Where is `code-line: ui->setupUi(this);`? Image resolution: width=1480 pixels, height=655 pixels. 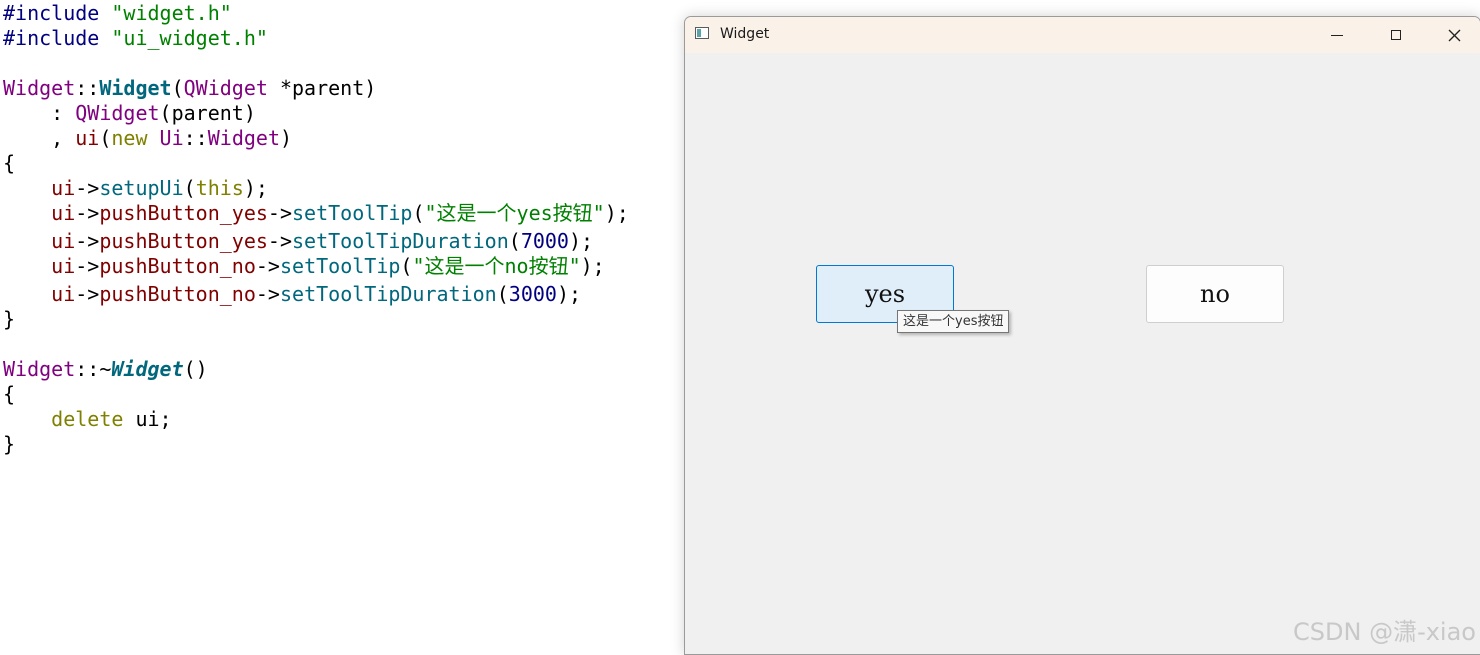
code-line: ui->setupUi(this); is located at coordinates (135, 188).